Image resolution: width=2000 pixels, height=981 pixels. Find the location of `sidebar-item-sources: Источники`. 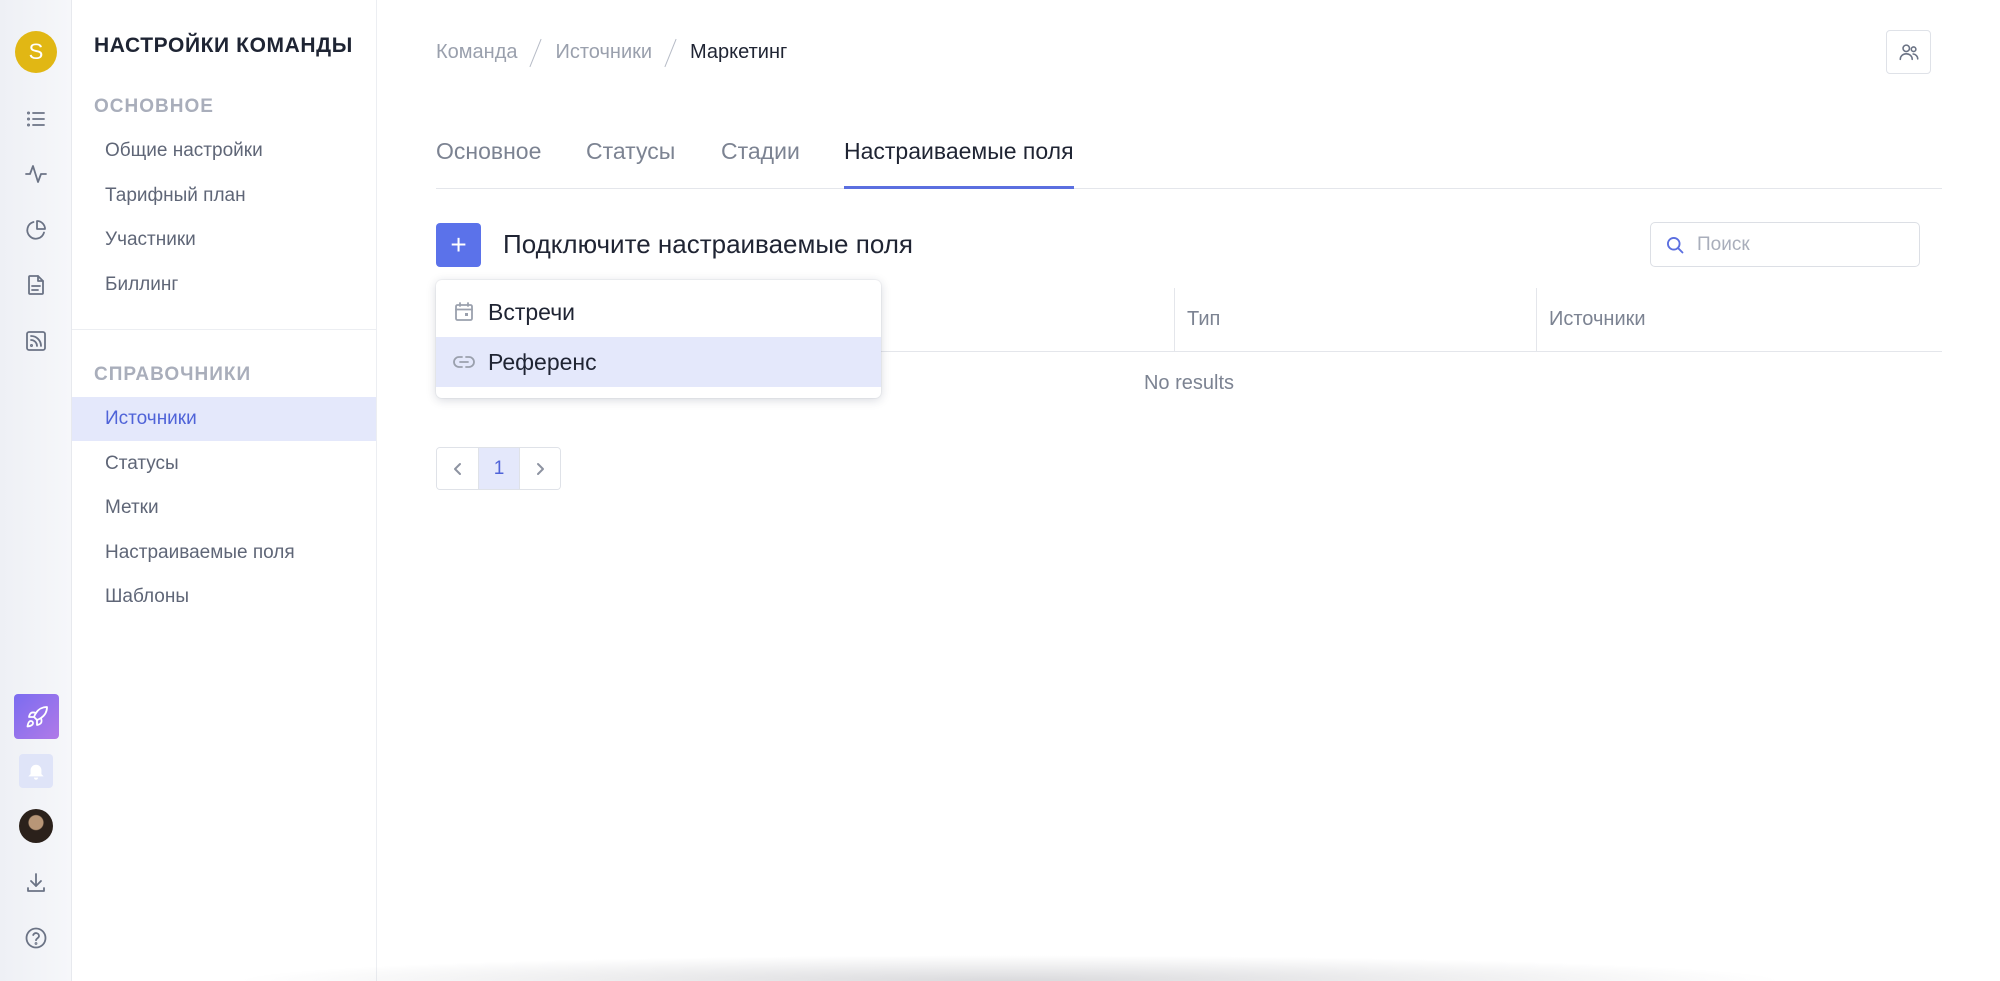

sidebar-item-sources: Источники is located at coordinates (224, 419).